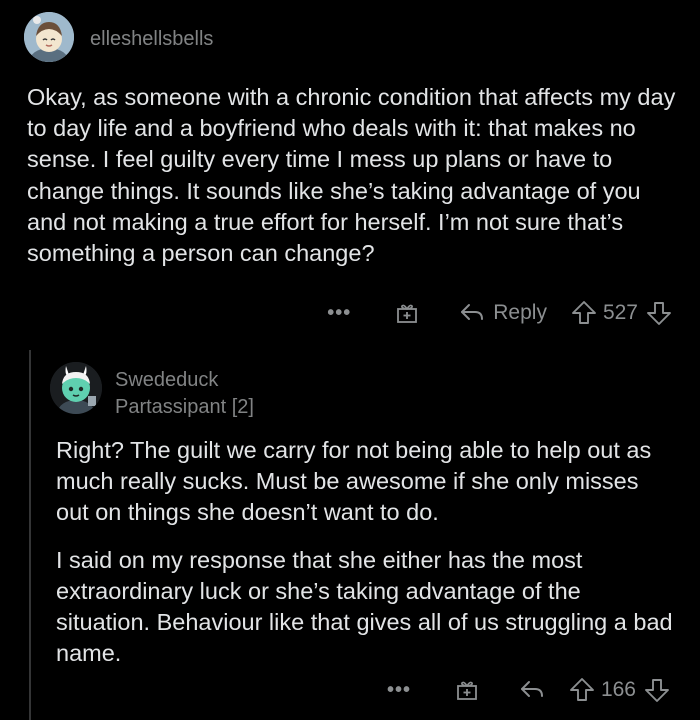  Describe the element at coordinates (151, 39) in the screenshot. I see `comment-author: elleshellsbells` at that location.